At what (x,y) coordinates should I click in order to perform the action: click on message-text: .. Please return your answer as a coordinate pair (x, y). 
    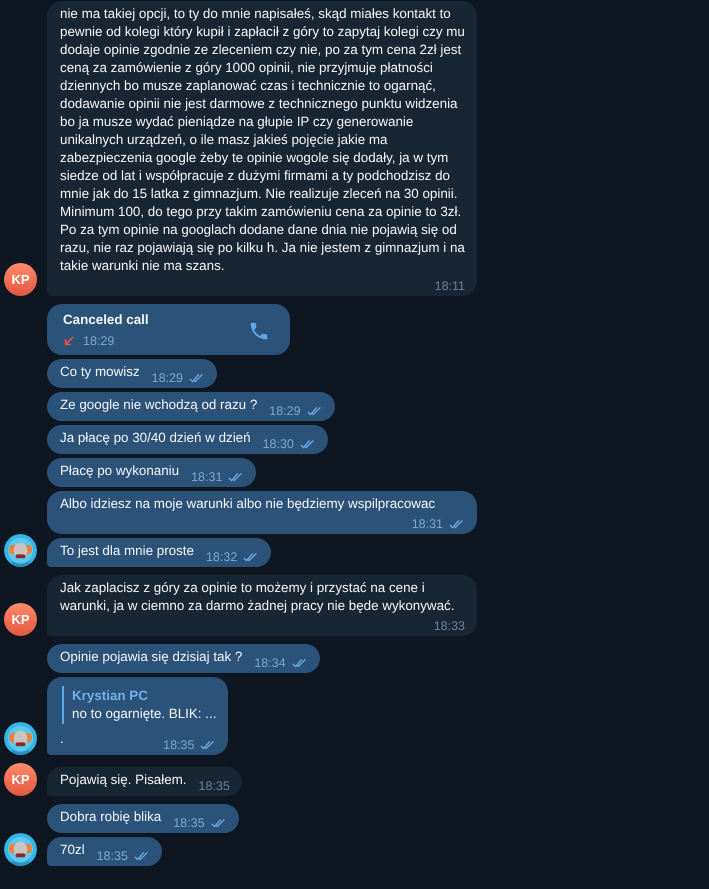
    Looking at the image, I should click on (62, 739).